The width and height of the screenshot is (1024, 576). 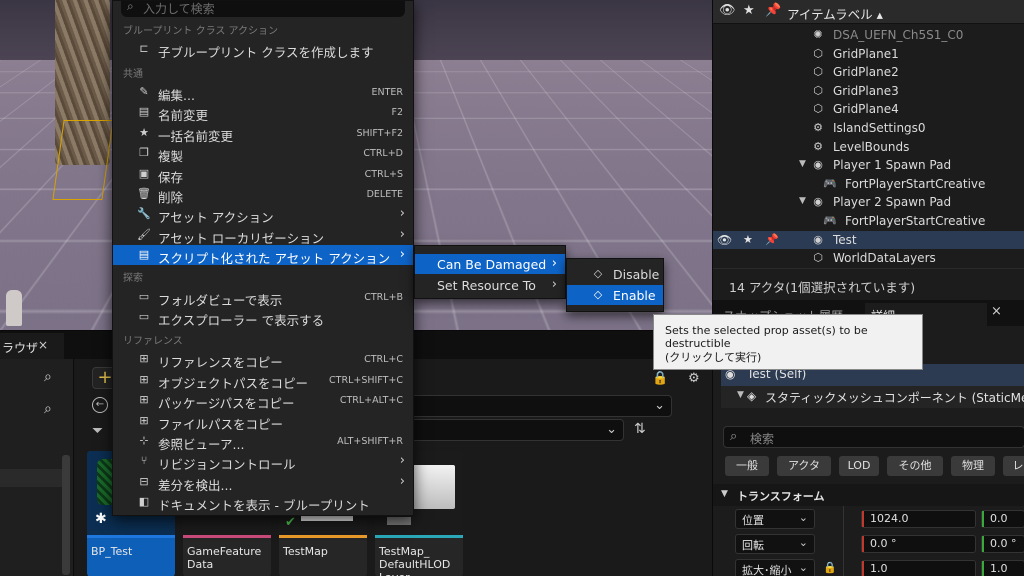 What do you see at coordinates (263, 400) in the screenshot?
I see `menu-item: ⊞ パッケージパスをコピー CTRL+ALT+C` at bounding box center [263, 400].